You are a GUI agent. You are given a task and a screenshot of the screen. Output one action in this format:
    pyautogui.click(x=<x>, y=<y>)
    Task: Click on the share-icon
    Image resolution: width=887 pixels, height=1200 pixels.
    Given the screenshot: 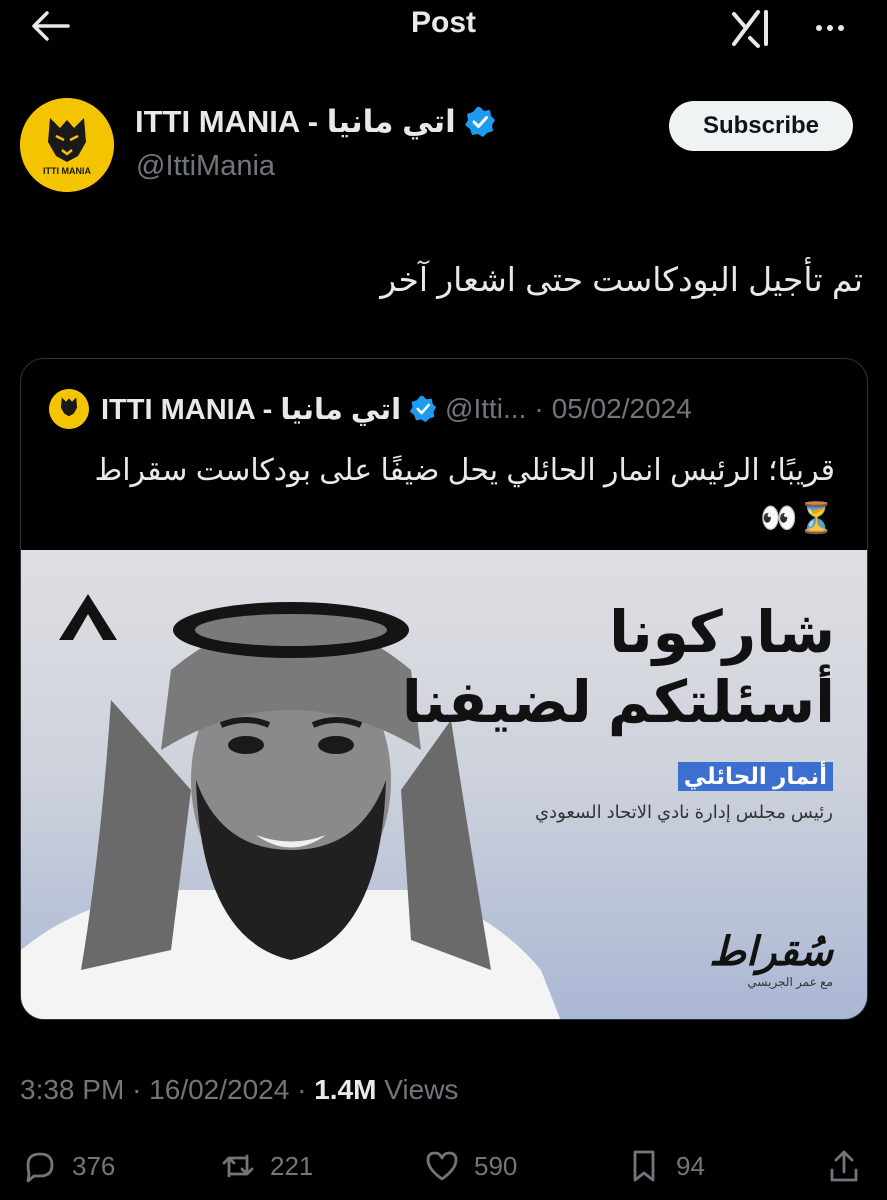 What is the action you would take?
    pyautogui.click(x=844, y=1166)
    